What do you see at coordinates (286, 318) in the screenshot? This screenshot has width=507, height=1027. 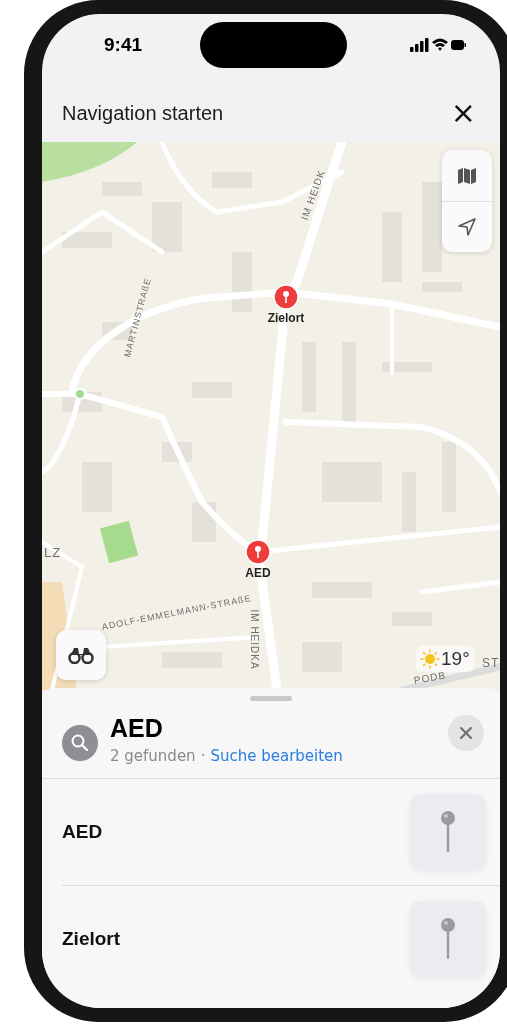 I see `pin-label: Zielort` at bounding box center [286, 318].